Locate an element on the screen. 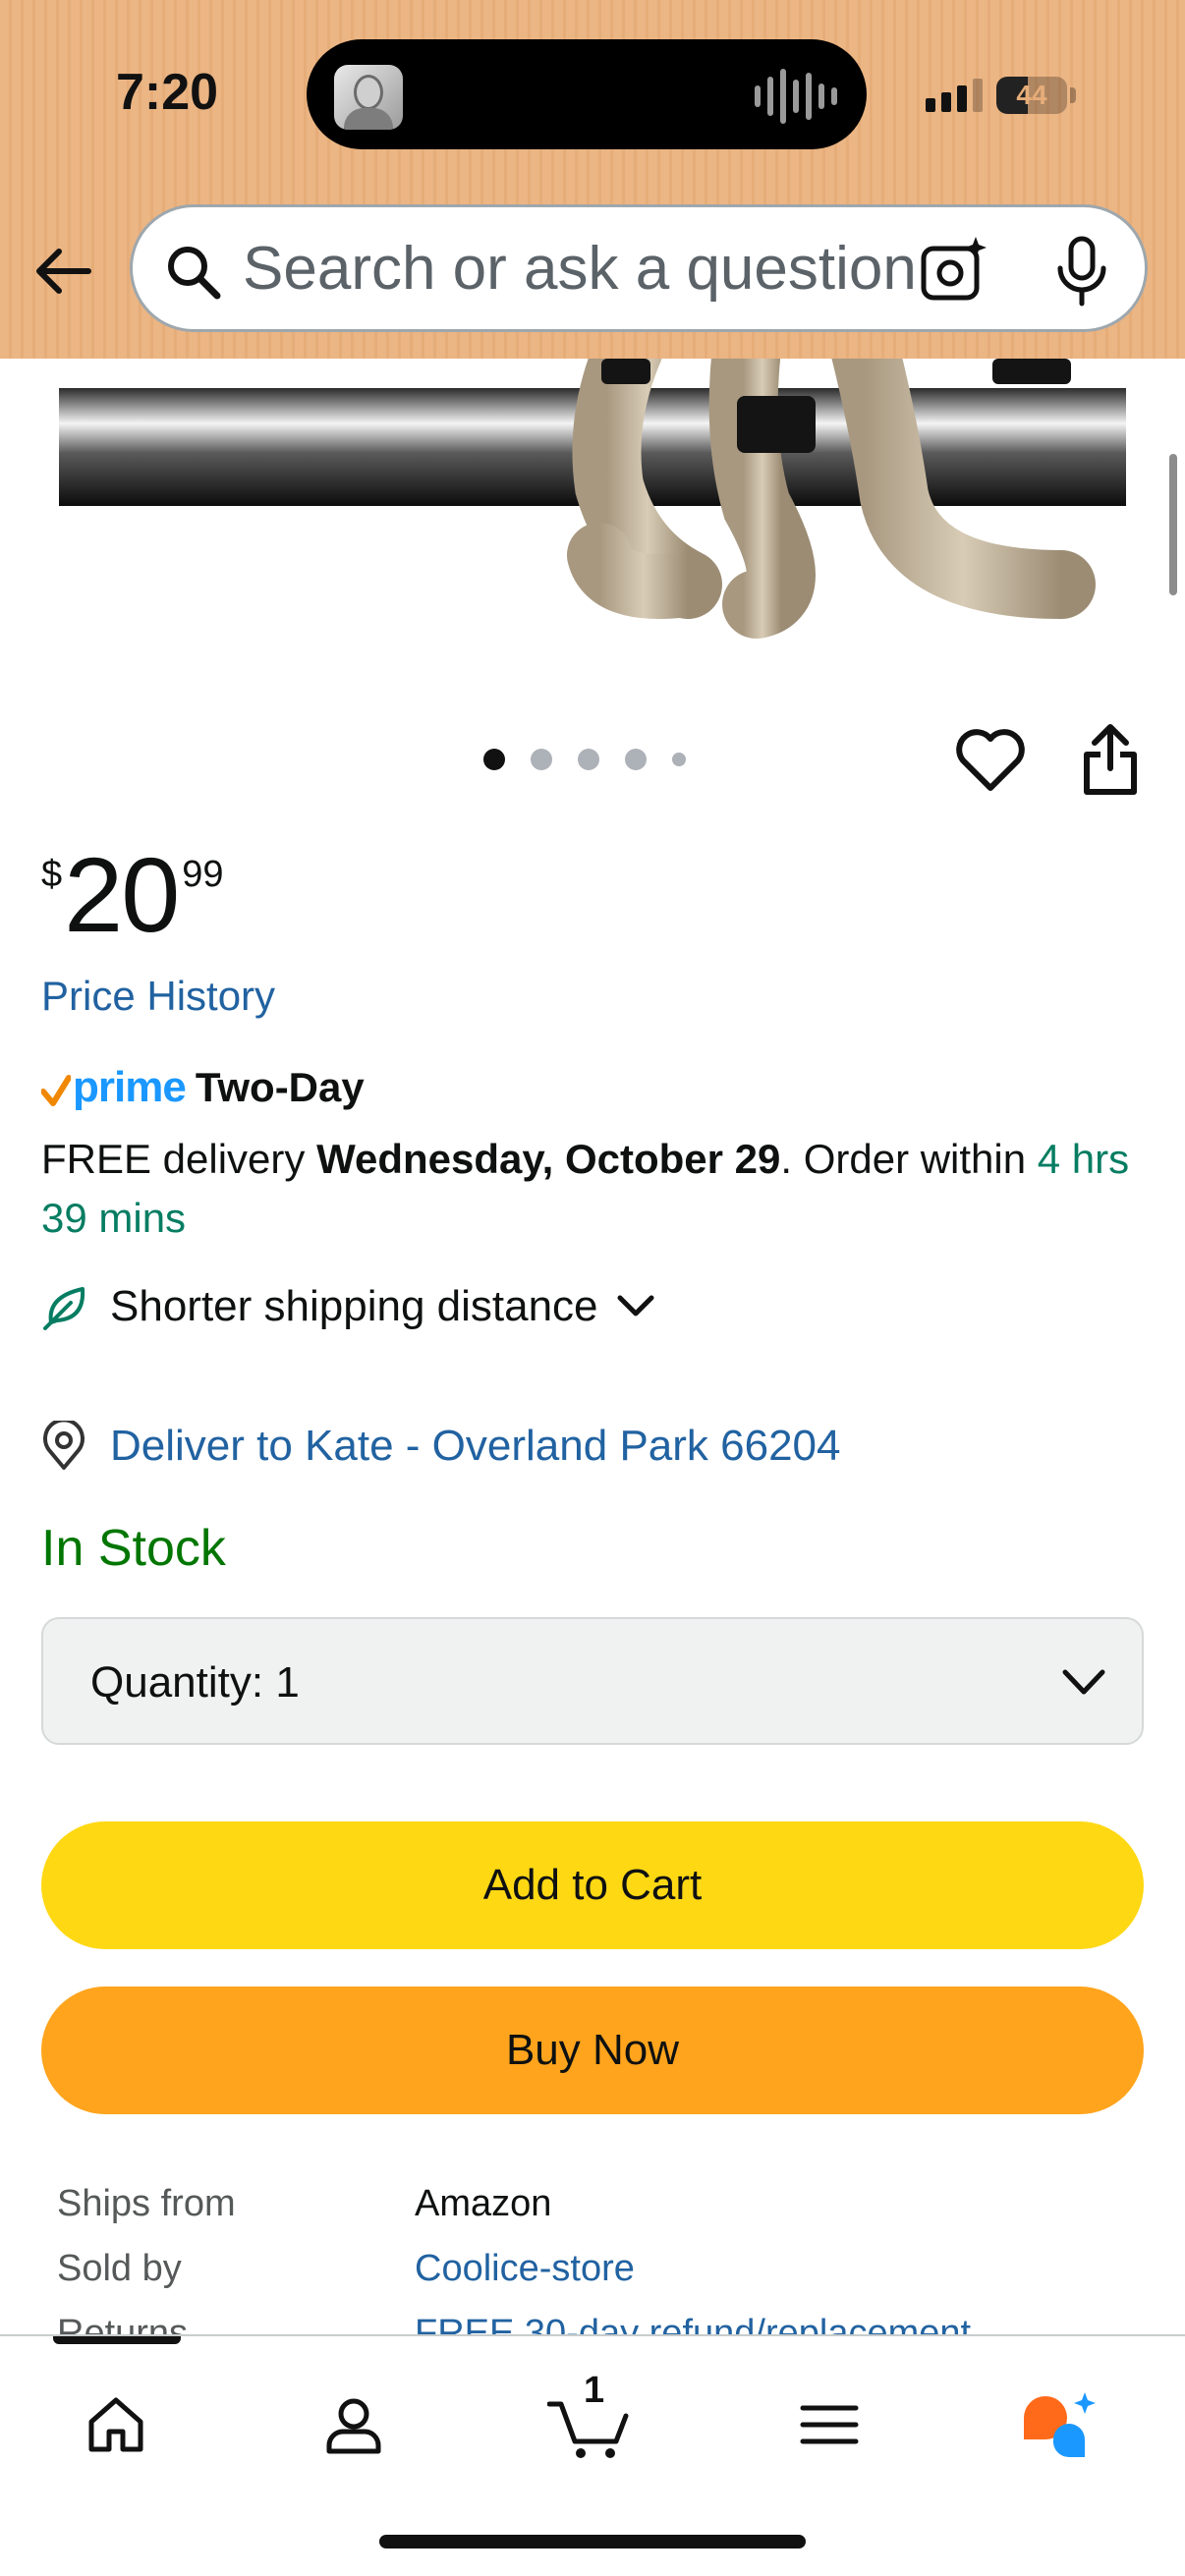 The image size is (1185, 2576). prime-label: prime is located at coordinates (130, 1087).